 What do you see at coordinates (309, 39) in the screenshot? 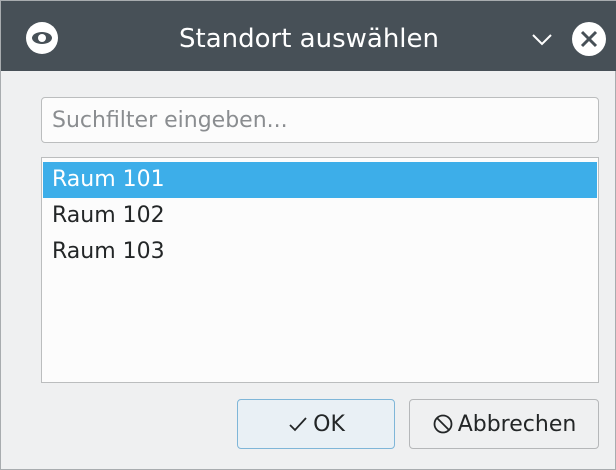
I see `window-title: Standort auswählen` at bounding box center [309, 39].